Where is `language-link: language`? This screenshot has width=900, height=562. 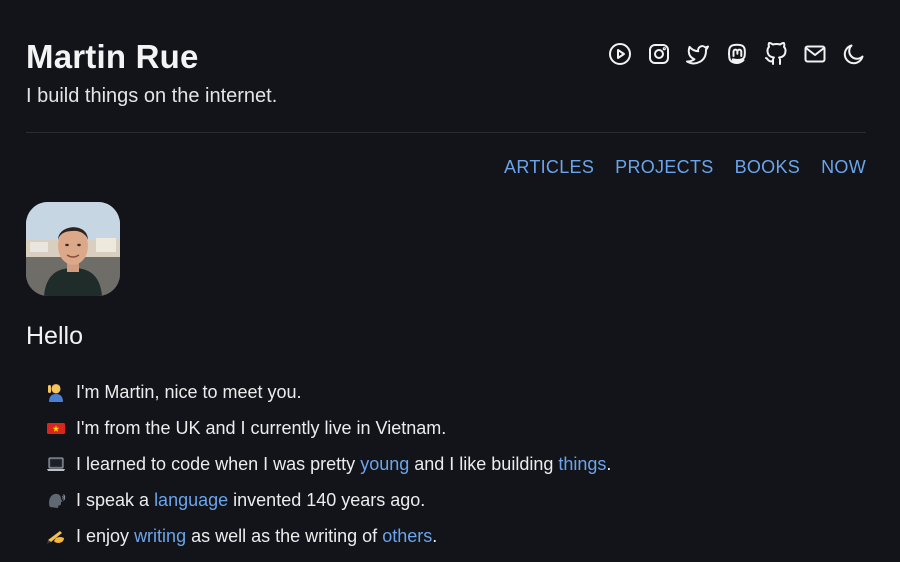 language-link: language is located at coordinates (191, 500).